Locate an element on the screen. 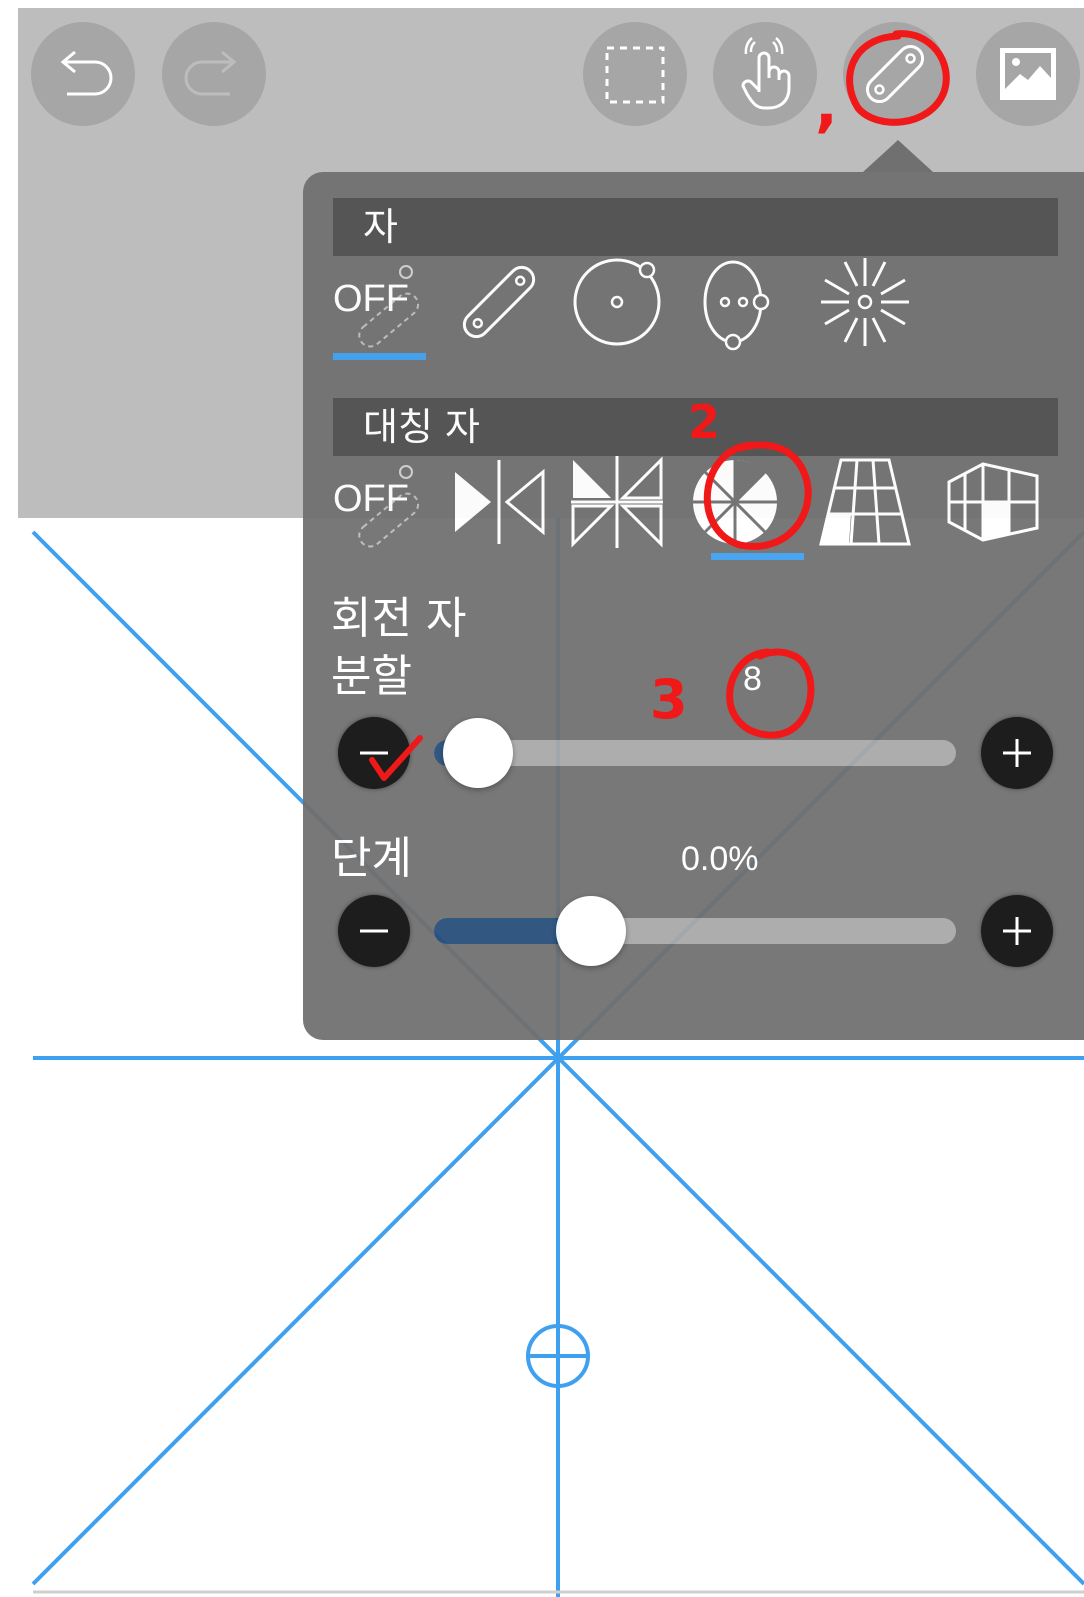 This screenshot has height=1597, width=1084. 3d-perspective-symmetry-option is located at coordinates (993, 502).